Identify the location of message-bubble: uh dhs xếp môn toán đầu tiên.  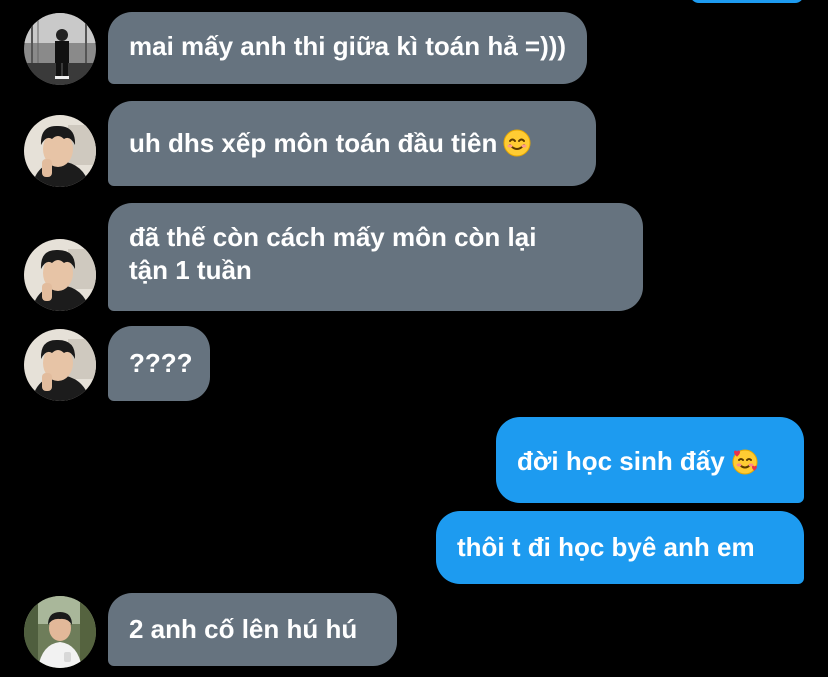
(352, 143).